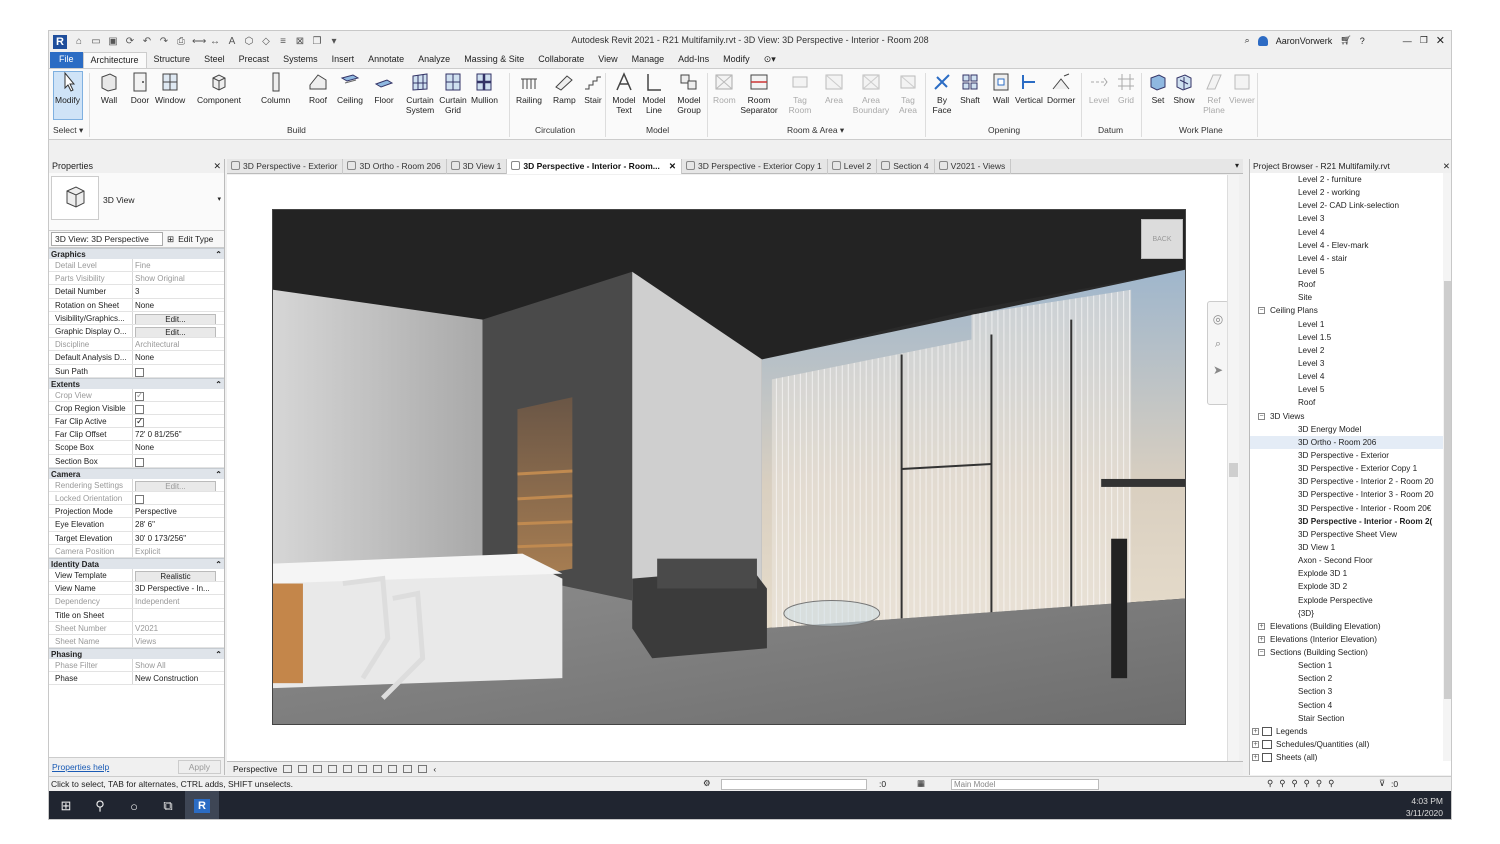 This screenshot has width=1500, height=844. I want to click on collapse-icon: ⌃, so click(218, 474).